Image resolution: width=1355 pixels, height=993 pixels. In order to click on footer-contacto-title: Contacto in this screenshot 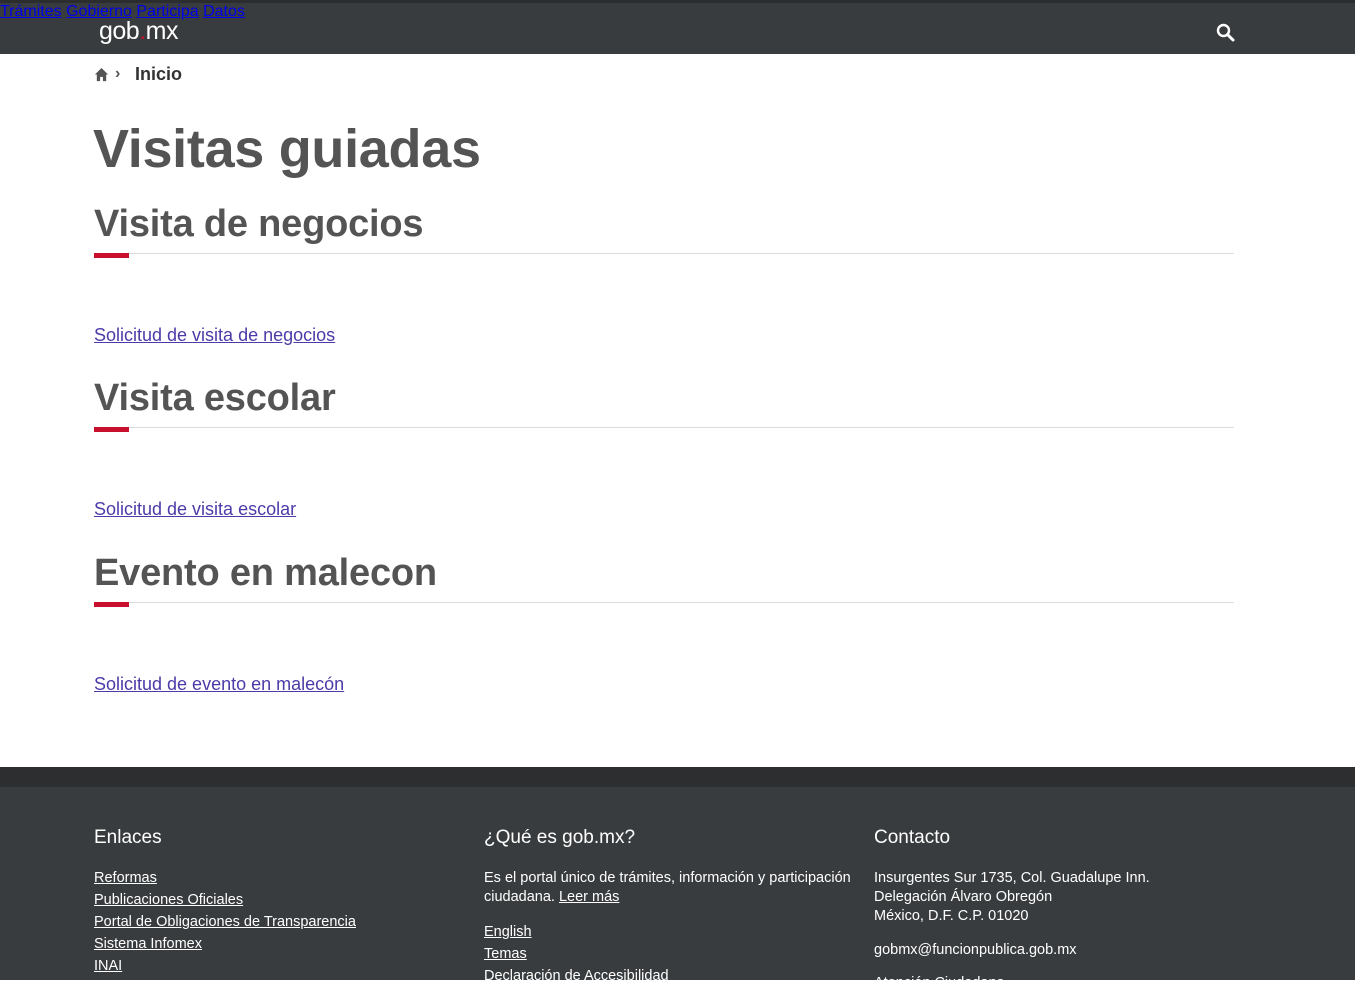, I will do `click(912, 837)`.